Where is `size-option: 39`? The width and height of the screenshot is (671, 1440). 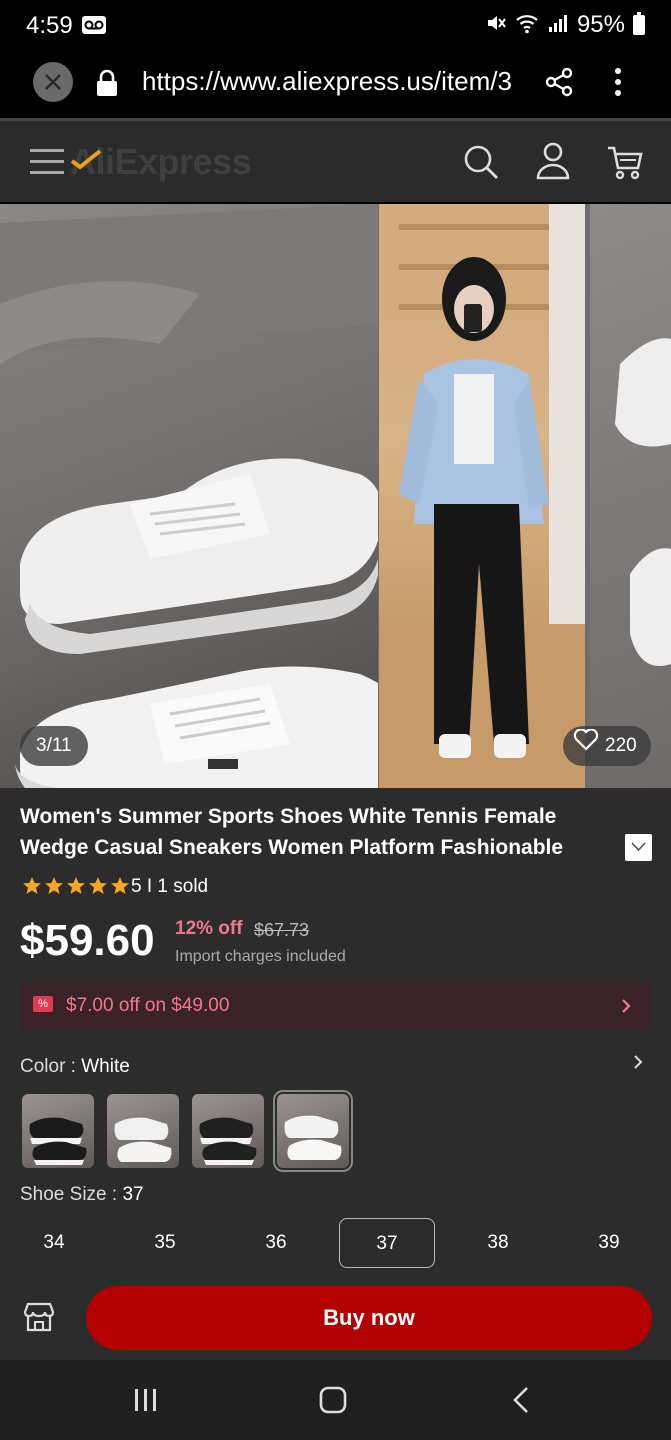 size-option: 39 is located at coordinates (609, 1243).